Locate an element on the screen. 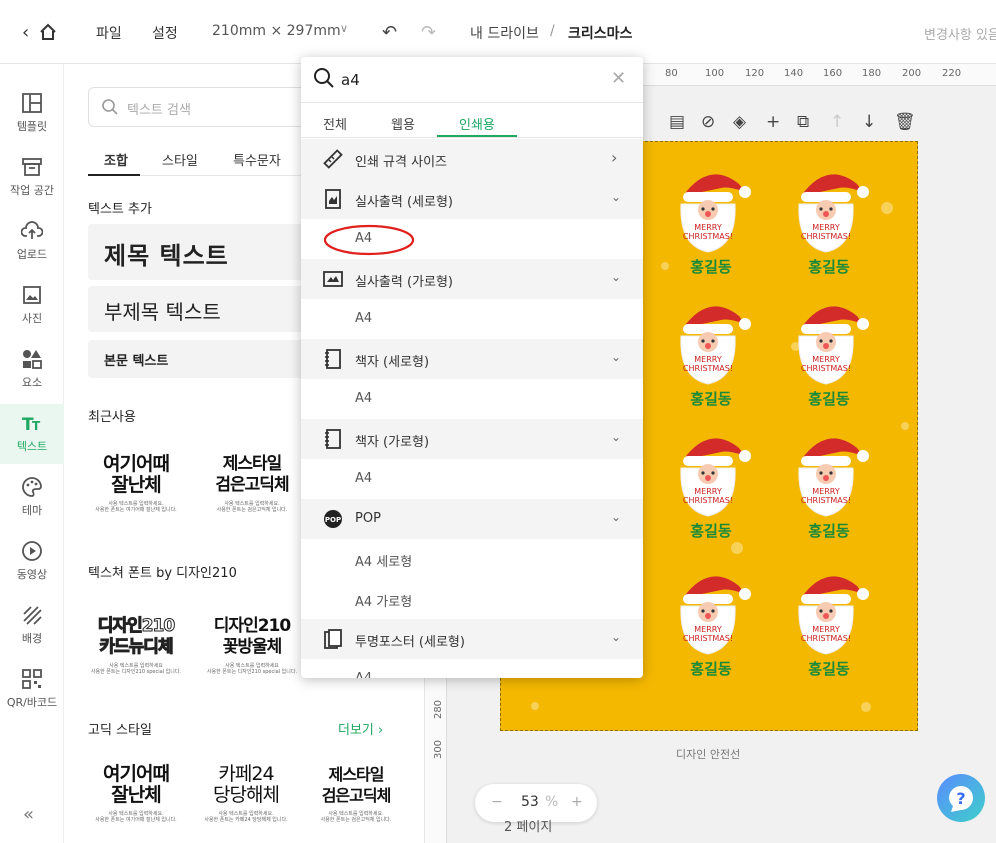 Image resolution: width=996 pixels, height=843 pixels. tab-style: 스타일 is located at coordinates (180, 159).